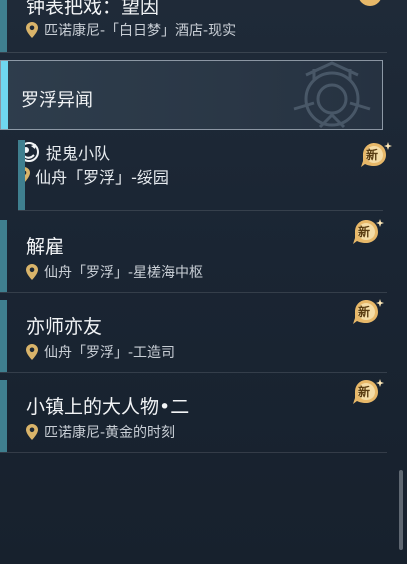 The image size is (407, 564). I want to click on quest-title: 小镇上的大人物•二, so click(108, 407).